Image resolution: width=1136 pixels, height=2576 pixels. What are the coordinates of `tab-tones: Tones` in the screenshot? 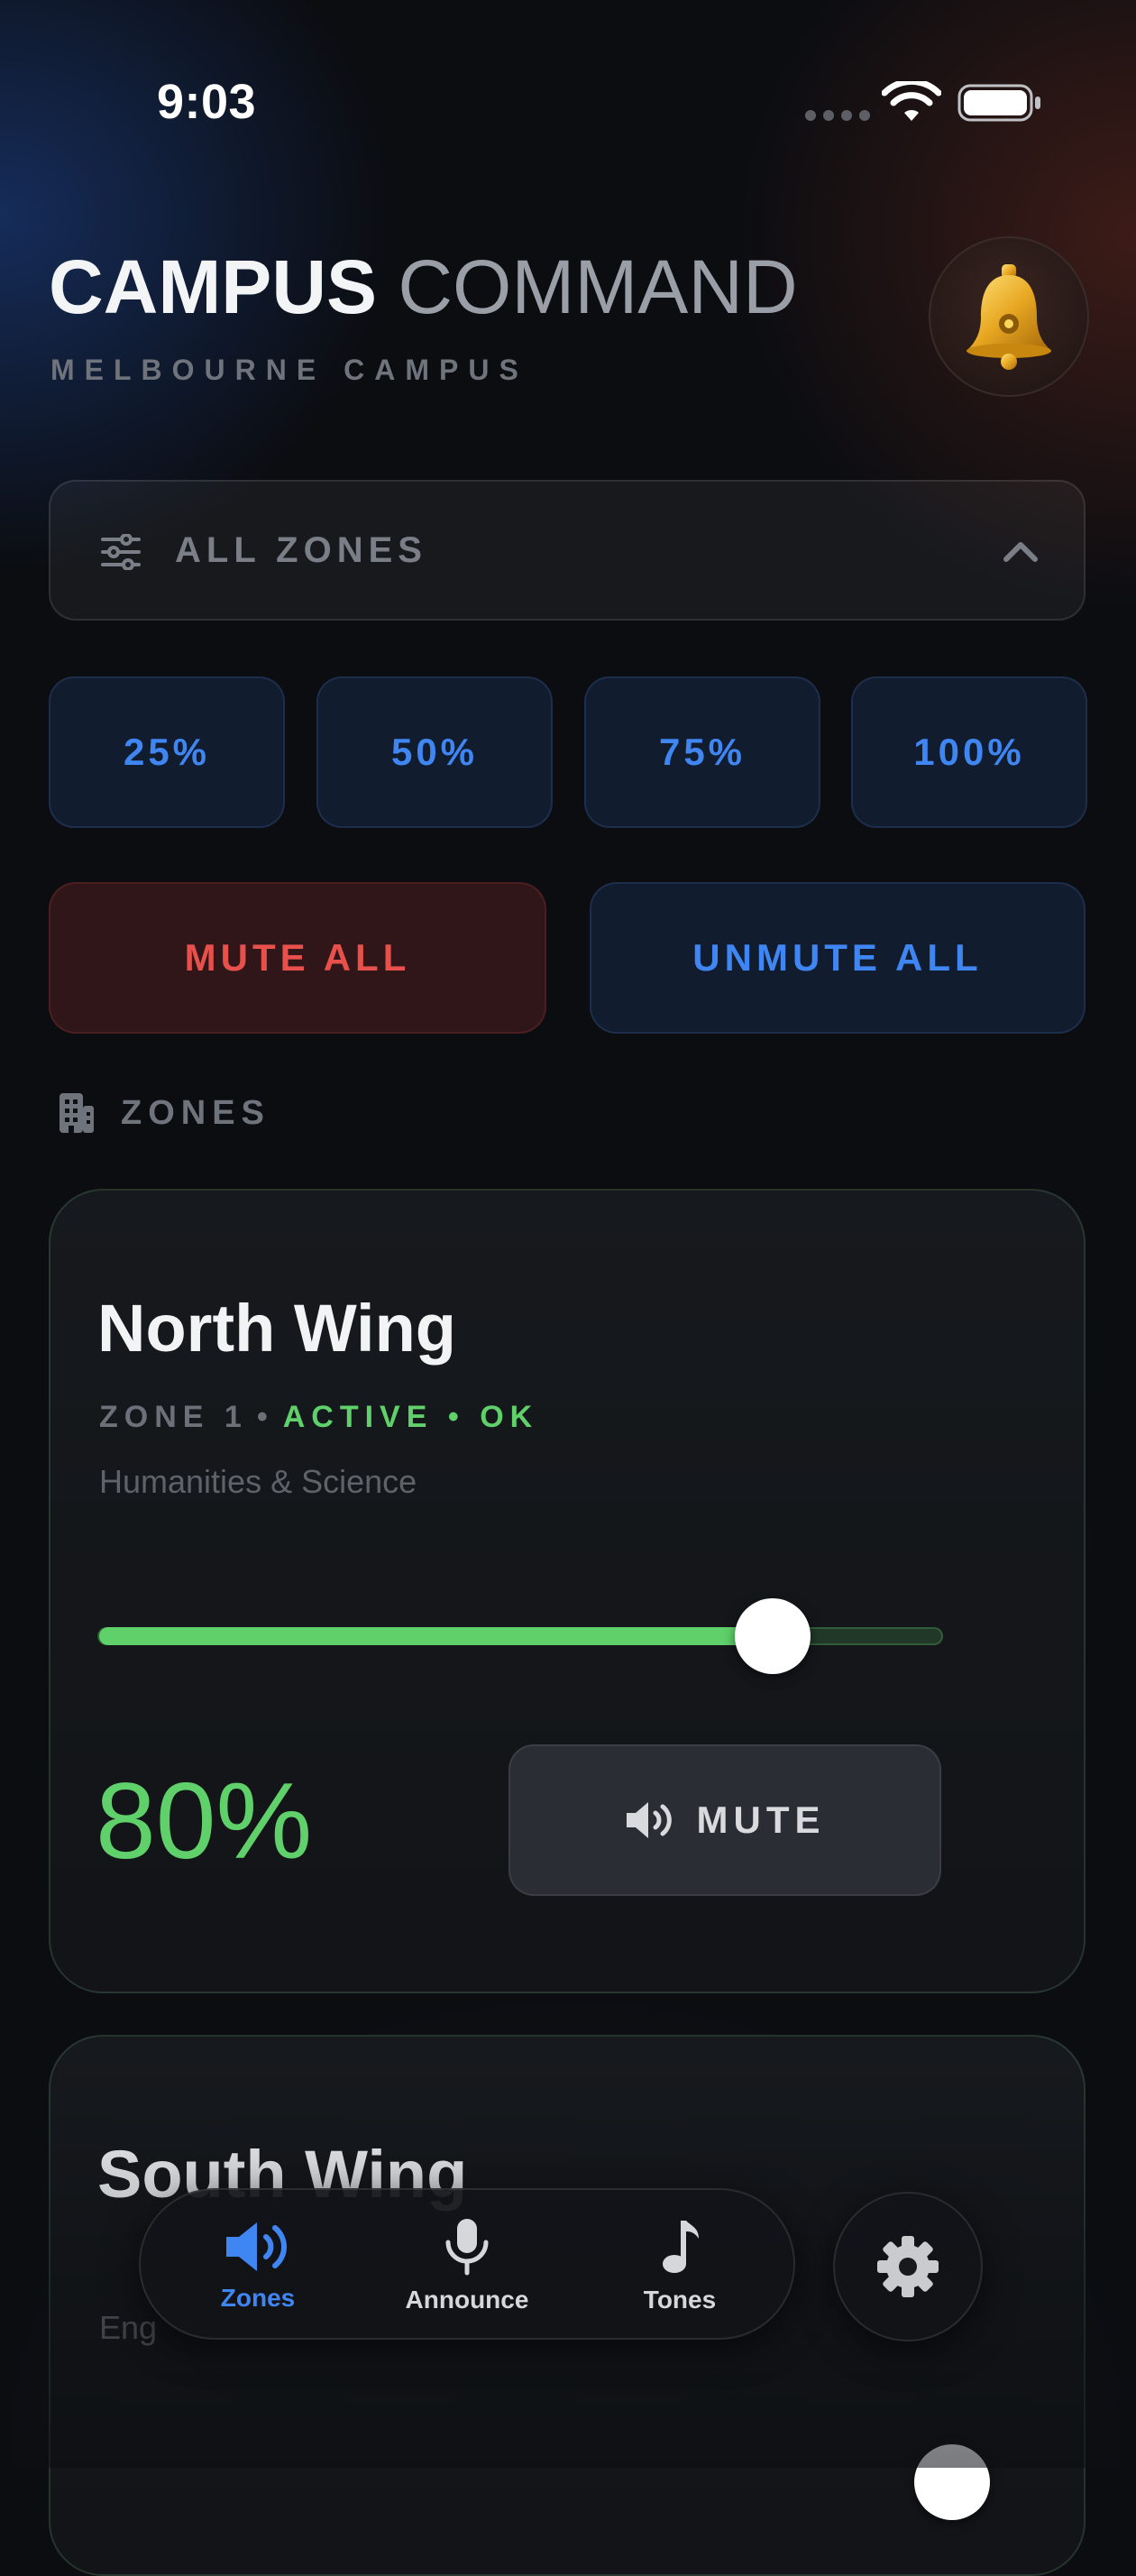 It's located at (680, 2265).